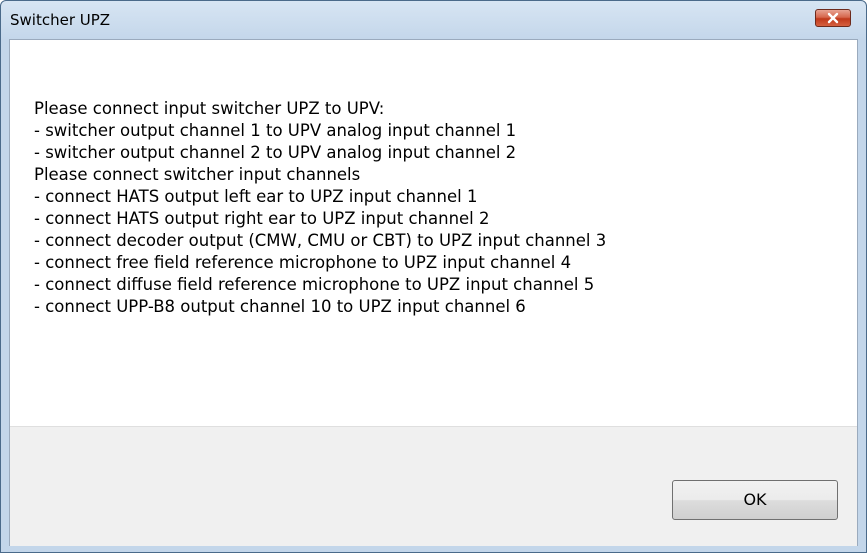 This screenshot has height=553, width=867. What do you see at coordinates (433, 20) in the screenshot?
I see `title-bar: Switcher UPZ` at bounding box center [433, 20].